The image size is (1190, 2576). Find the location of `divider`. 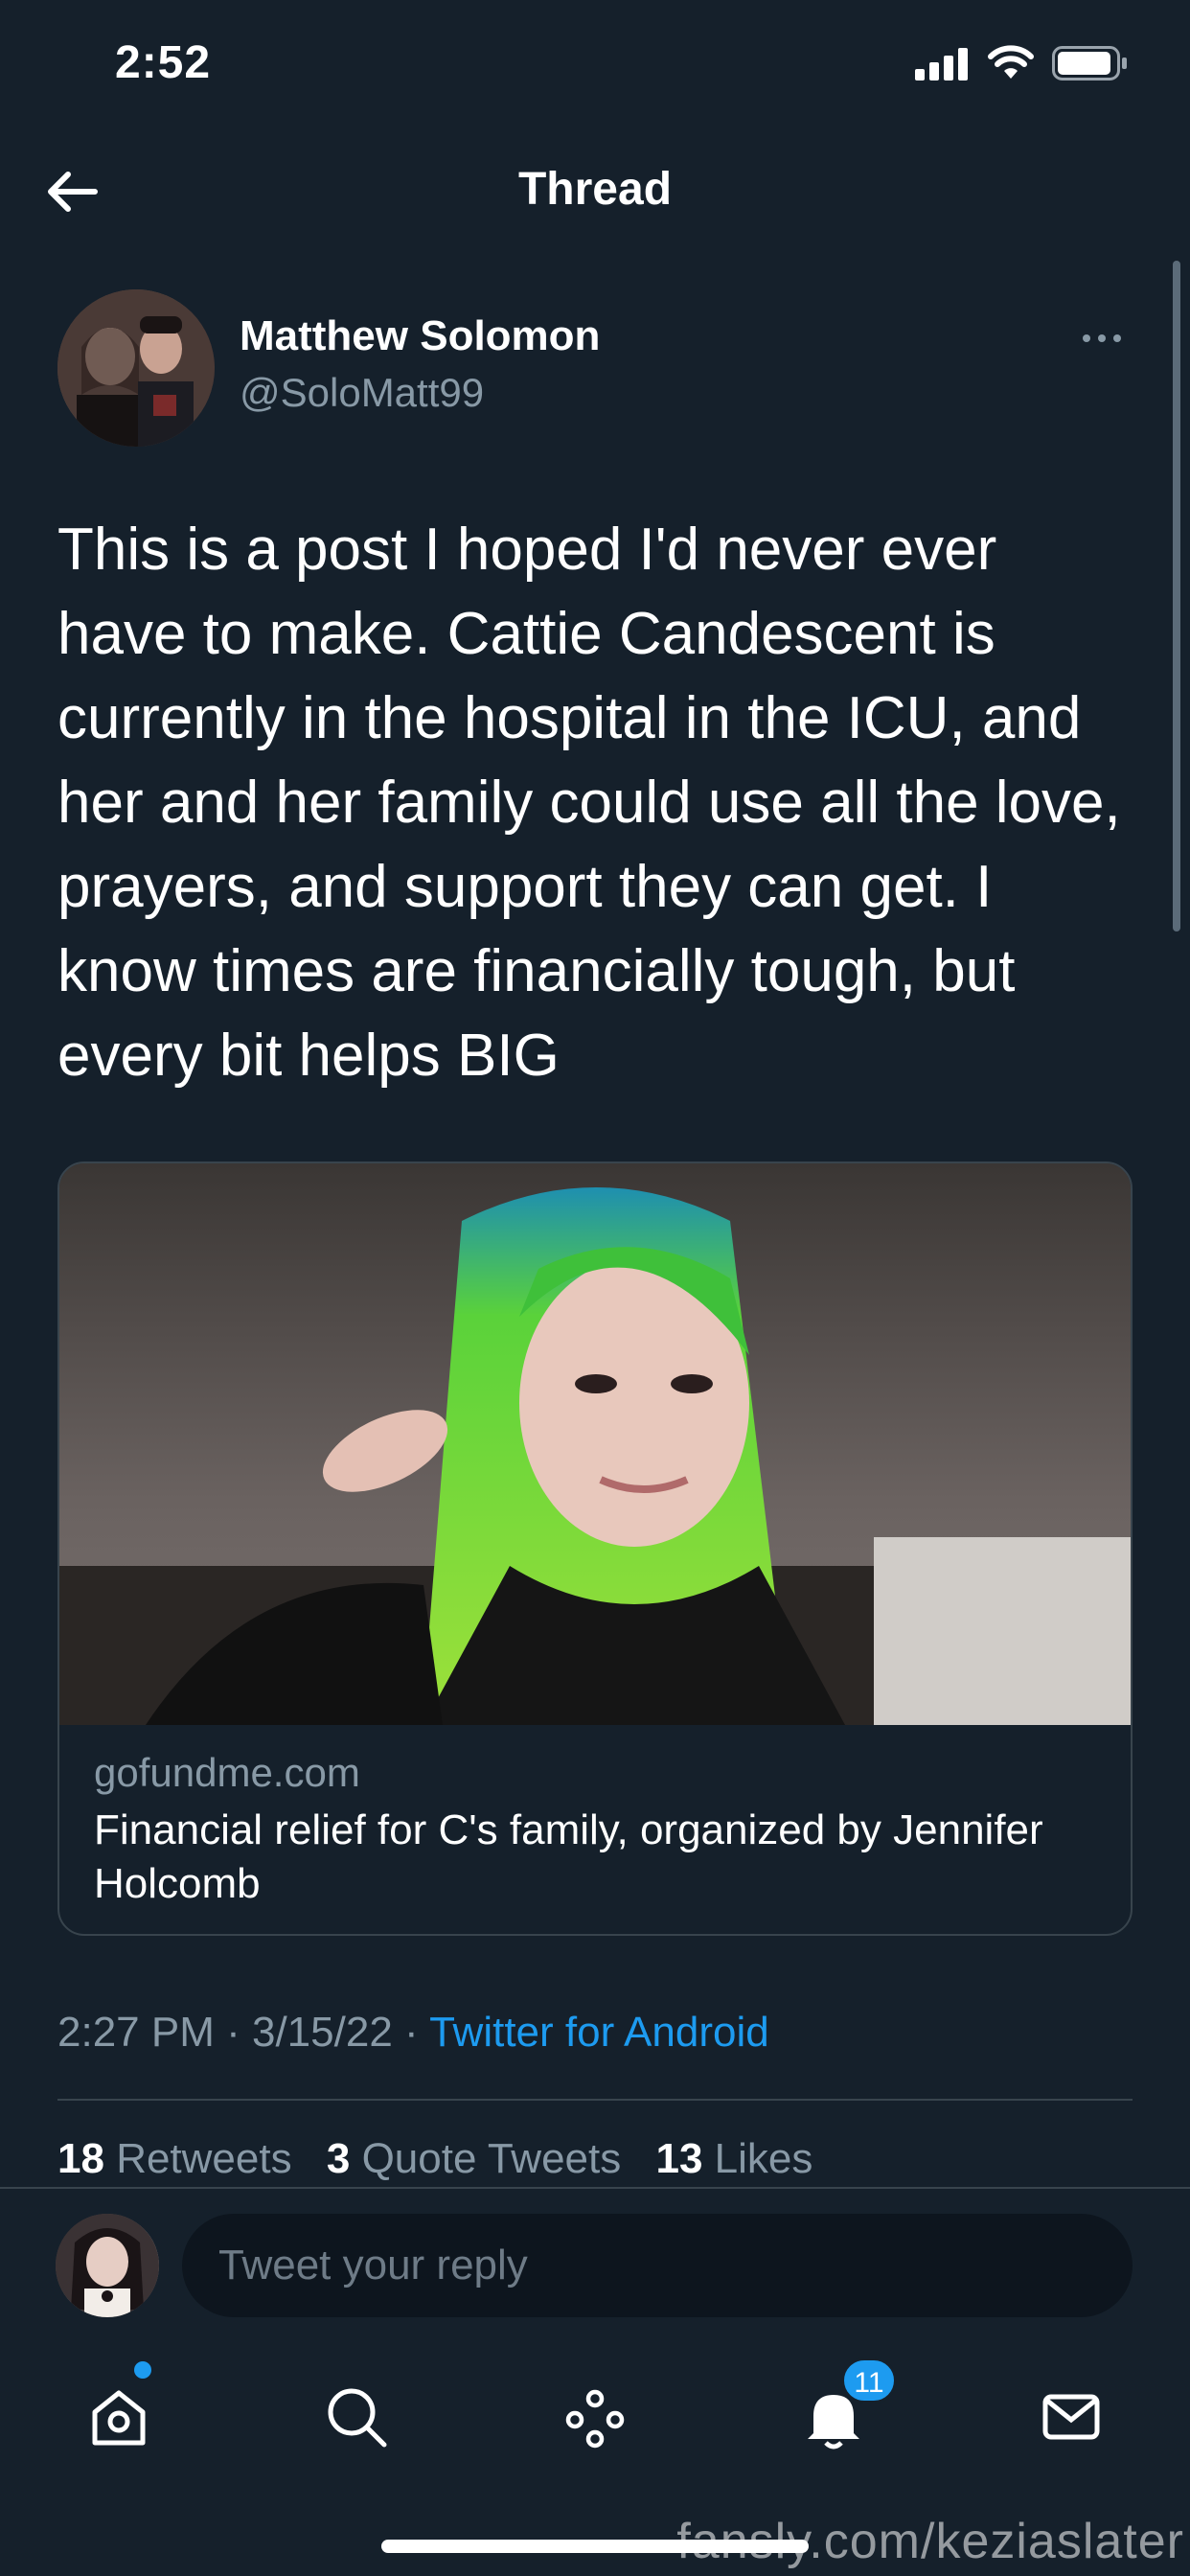

divider is located at coordinates (595, 2100).